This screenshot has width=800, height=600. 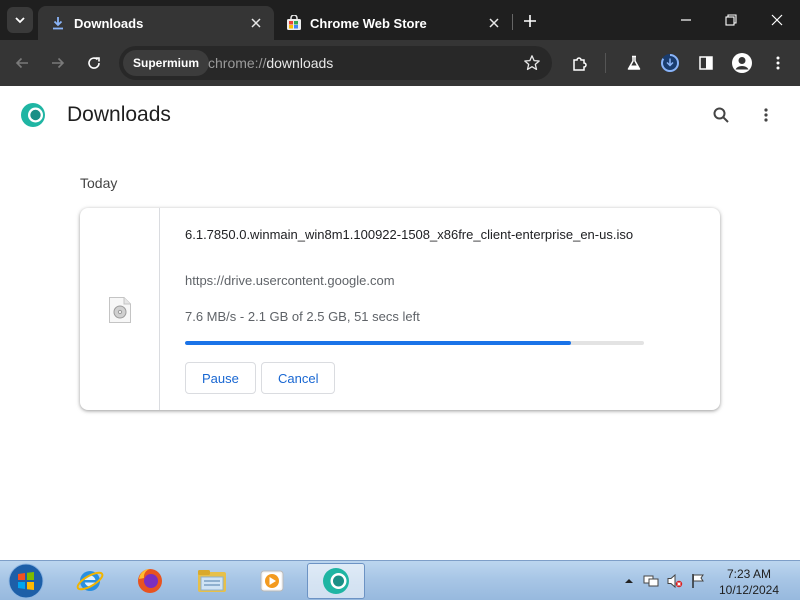 What do you see at coordinates (99, 183) in the screenshot?
I see `date-section-label: Today` at bounding box center [99, 183].